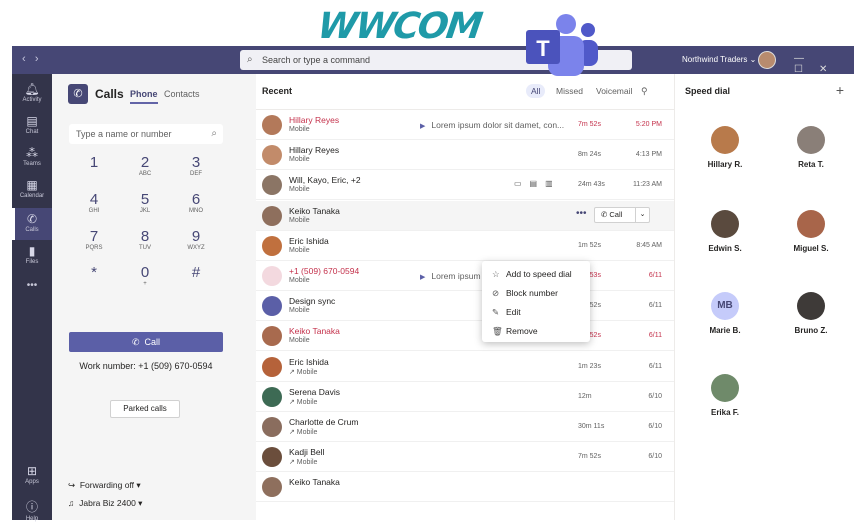 Image resolution: width=854 pixels, height=522 pixels. What do you see at coordinates (94, 162) in the screenshot?
I see `key-0: 1` at bounding box center [94, 162].